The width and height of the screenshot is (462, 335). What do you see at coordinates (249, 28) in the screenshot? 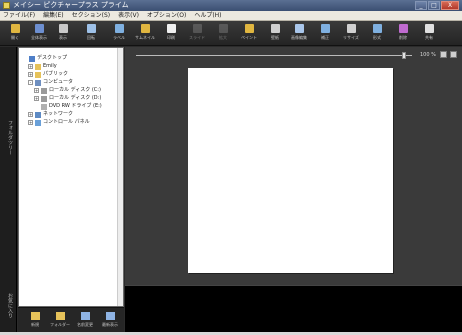
I see `paint-icon` at bounding box center [249, 28].